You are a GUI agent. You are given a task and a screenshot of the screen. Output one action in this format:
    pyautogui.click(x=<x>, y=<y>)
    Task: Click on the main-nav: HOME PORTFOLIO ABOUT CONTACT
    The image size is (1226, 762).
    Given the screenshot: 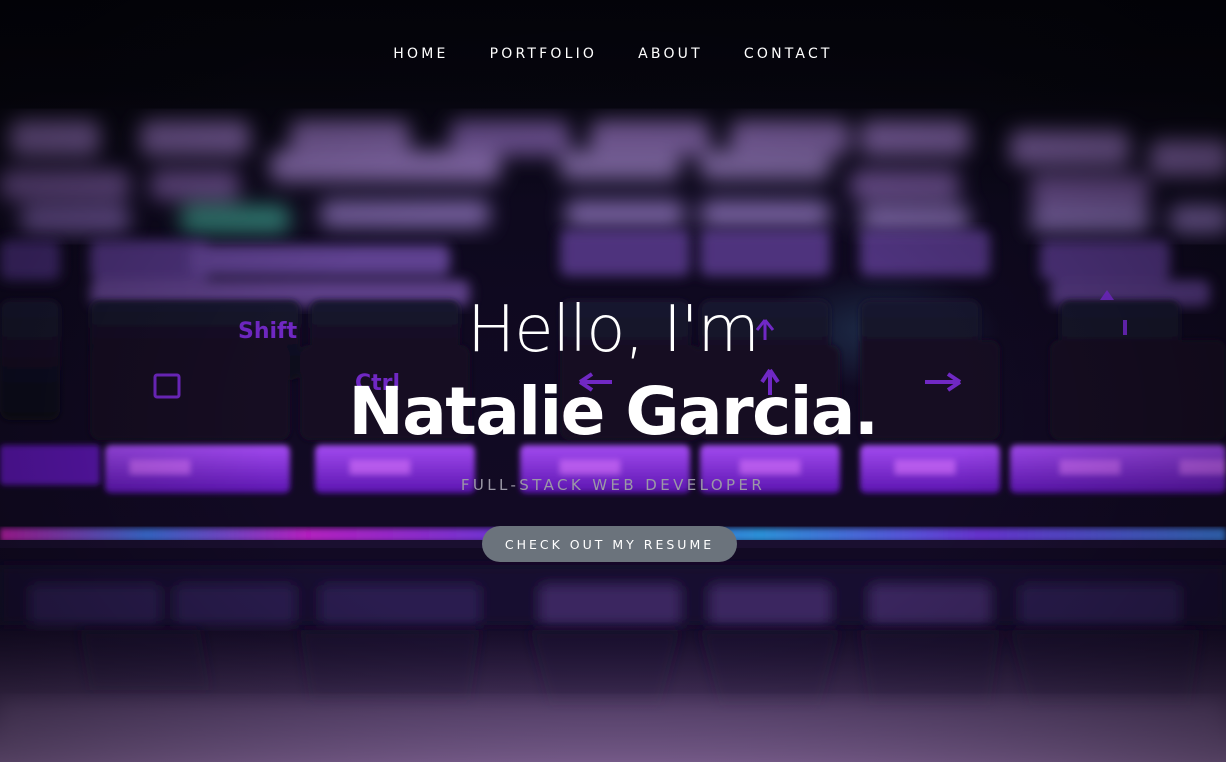 What is the action you would take?
    pyautogui.click(x=613, y=54)
    